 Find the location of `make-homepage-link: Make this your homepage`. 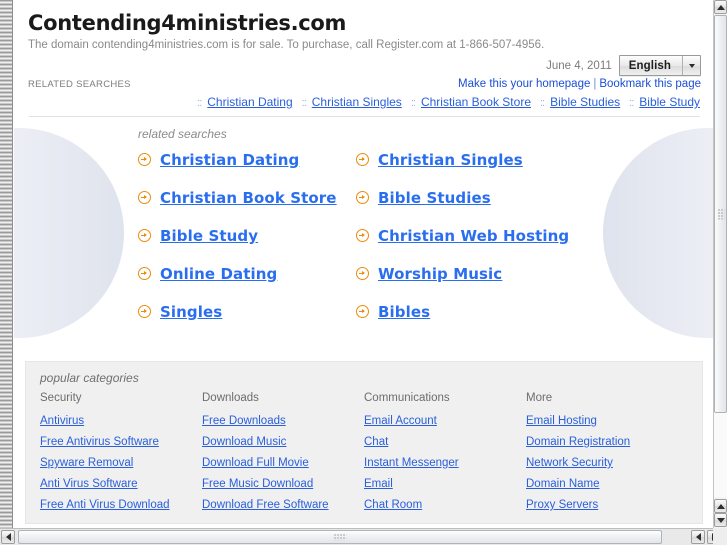

make-homepage-link: Make this your homepage is located at coordinates (524, 84).